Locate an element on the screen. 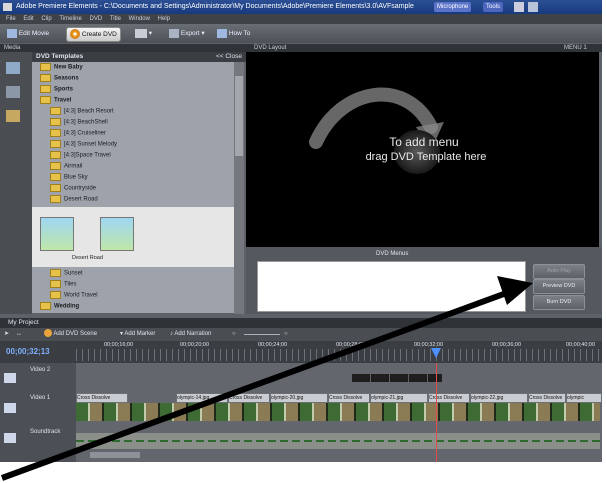  timeline-clip: olympic-14.jpg is located at coordinates (202, 398).